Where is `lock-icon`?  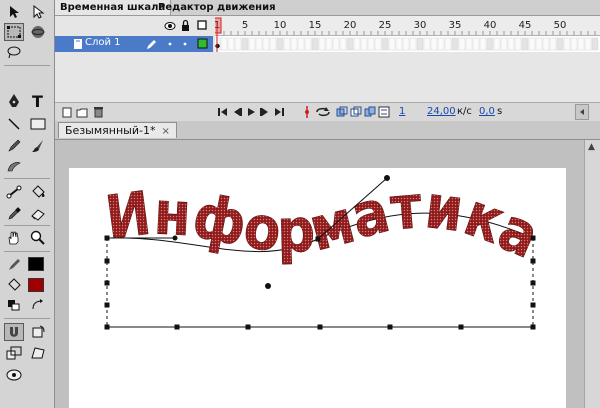 lock-icon is located at coordinates (185, 25).